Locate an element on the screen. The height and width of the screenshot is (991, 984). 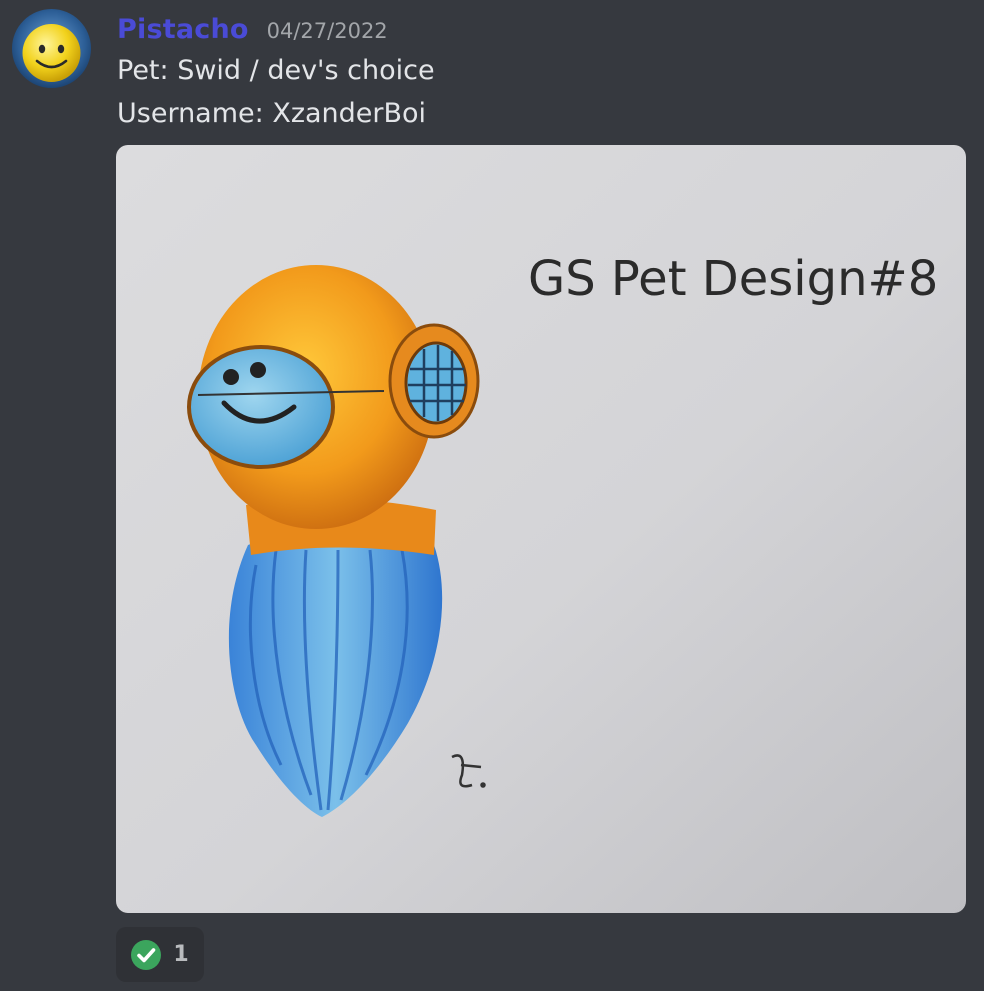
message-header: Pistacho 04/27/2022 is located at coordinates (252, 32).